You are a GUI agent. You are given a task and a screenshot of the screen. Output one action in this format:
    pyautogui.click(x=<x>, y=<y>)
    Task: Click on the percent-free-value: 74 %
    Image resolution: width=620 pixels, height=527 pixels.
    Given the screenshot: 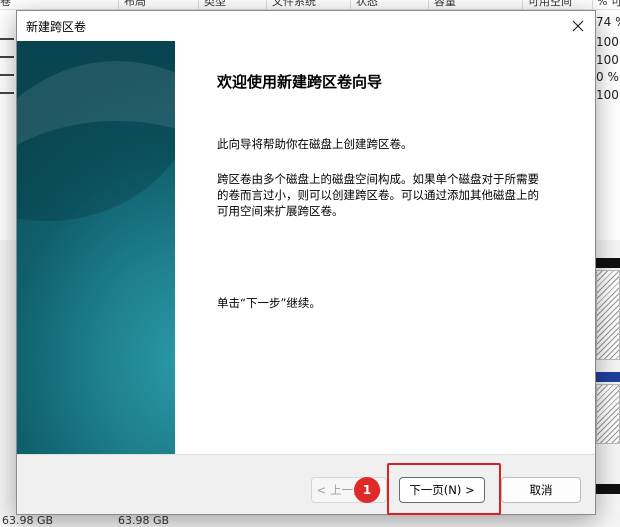 What is the action you would take?
    pyautogui.click(x=608, y=22)
    